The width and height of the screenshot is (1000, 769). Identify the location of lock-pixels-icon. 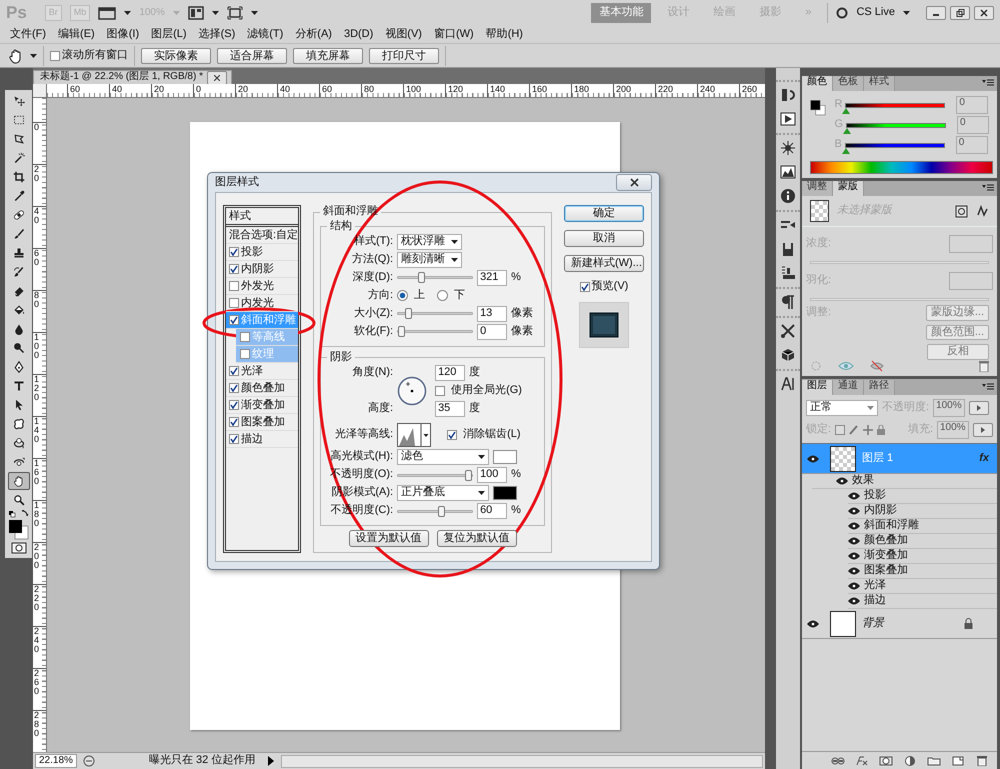
(854, 430).